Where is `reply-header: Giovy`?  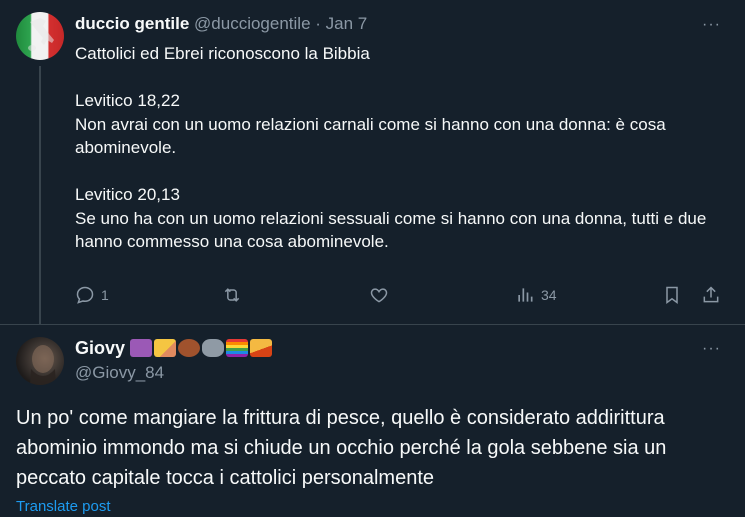 reply-header: Giovy is located at coordinates (174, 348).